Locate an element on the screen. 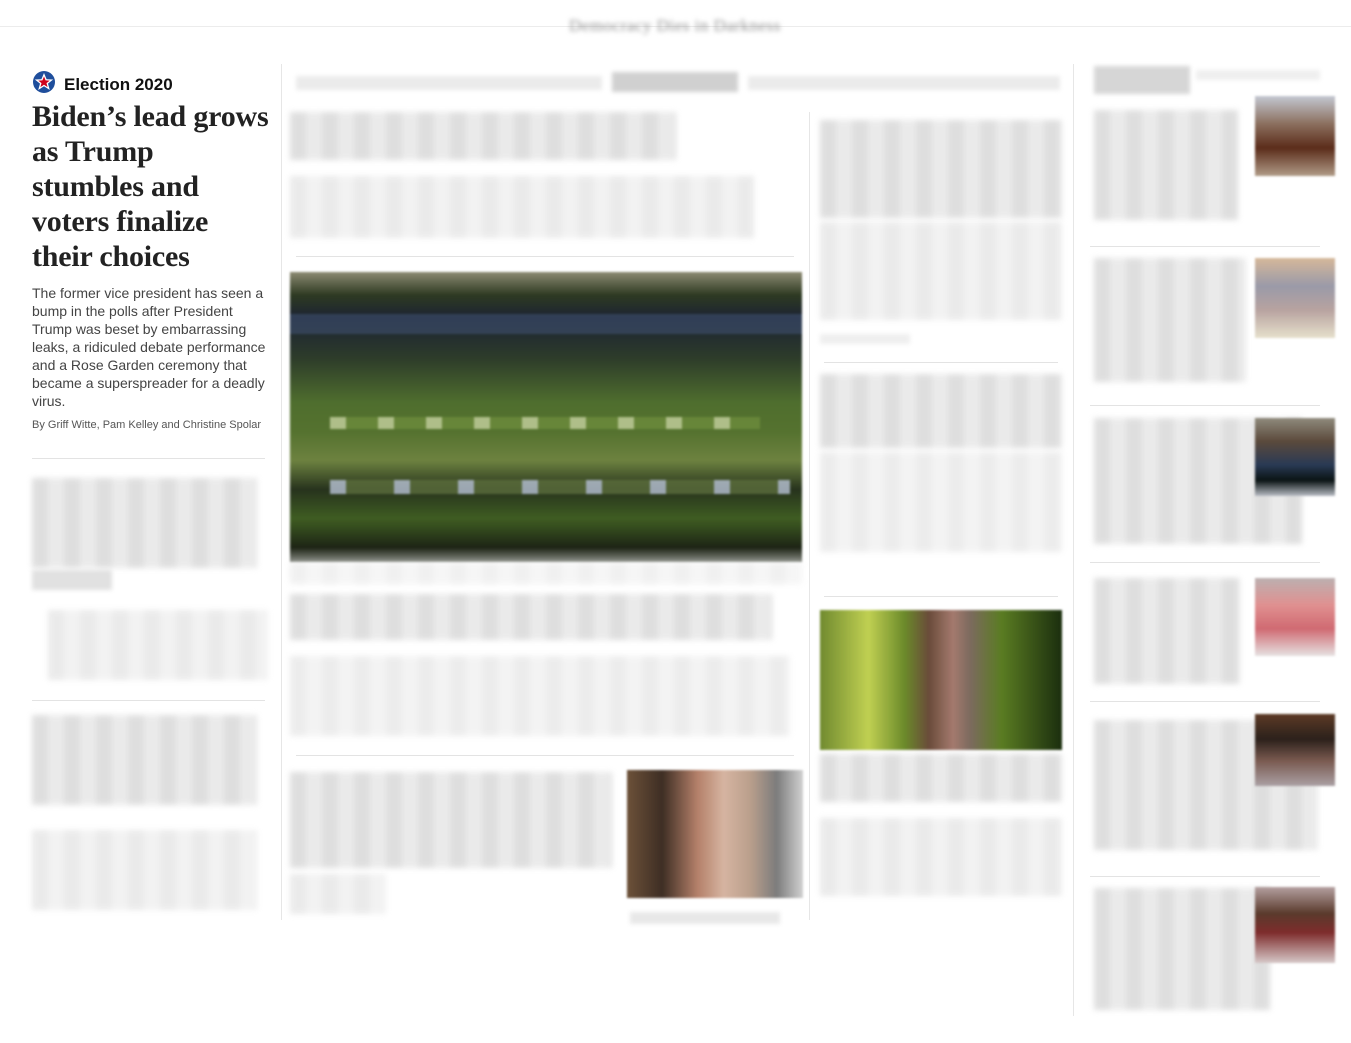 This screenshot has height=1043, width=1351. col3-story-1-blurb is located at coordinates (941, 271).